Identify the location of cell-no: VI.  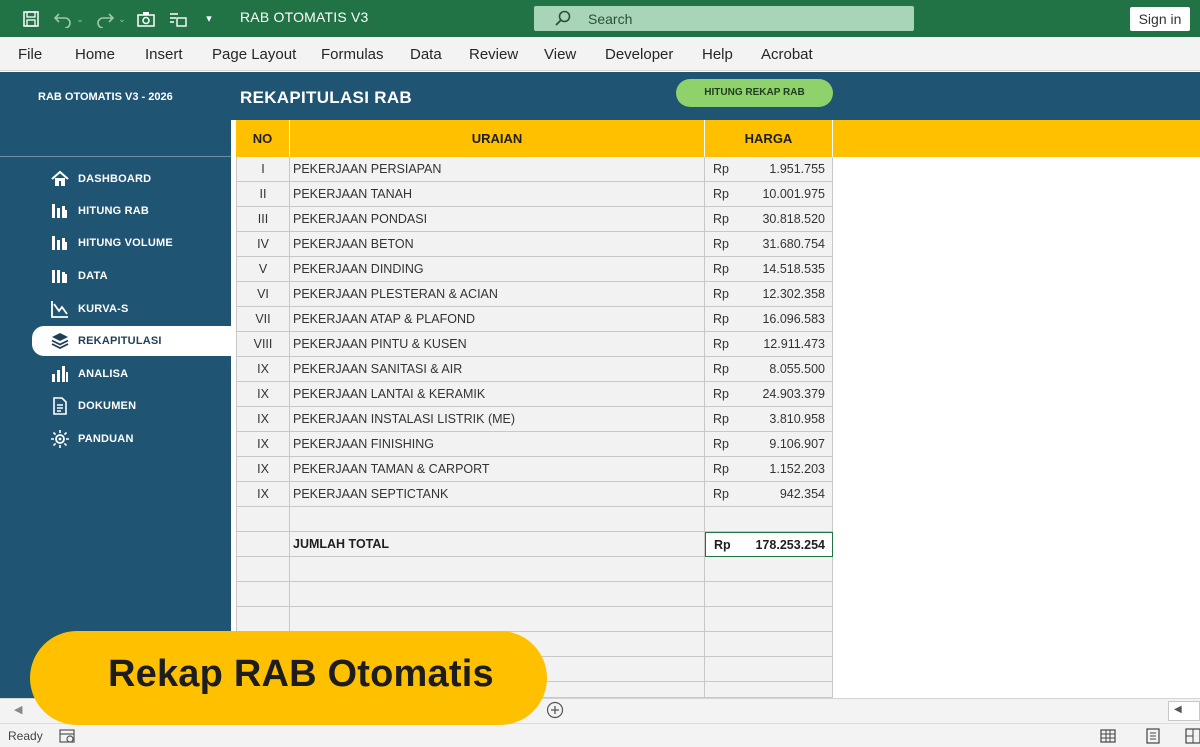
(263, 294).